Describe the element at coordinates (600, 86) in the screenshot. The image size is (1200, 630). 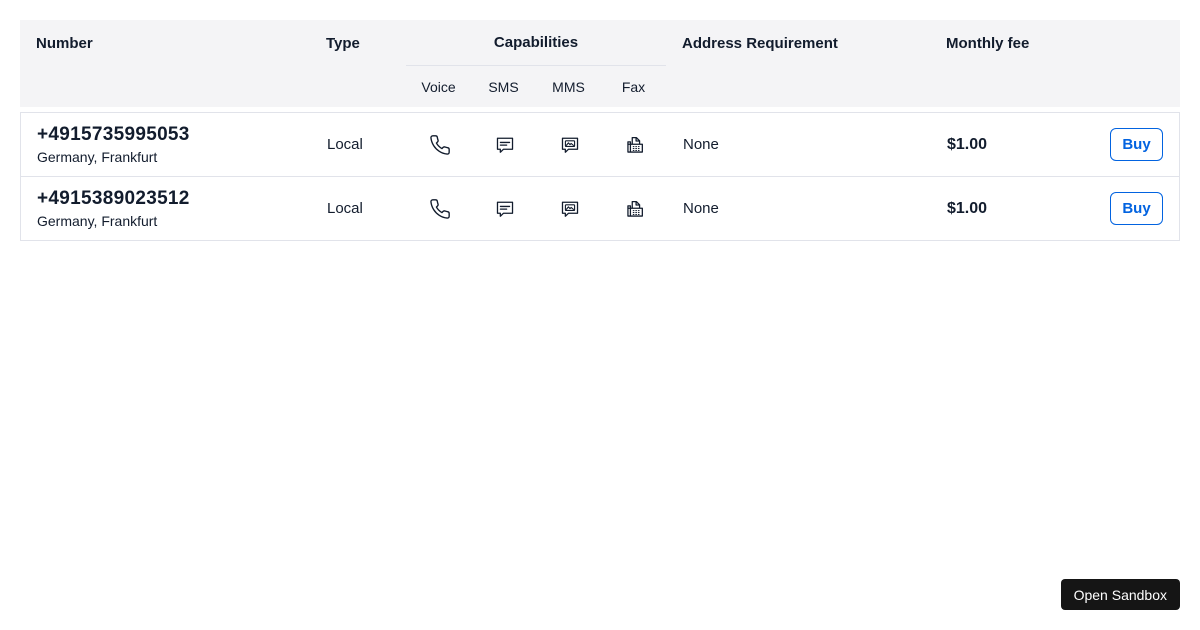
I see `table-header-capability-row: Voice SMS MMS Fax` at that location.